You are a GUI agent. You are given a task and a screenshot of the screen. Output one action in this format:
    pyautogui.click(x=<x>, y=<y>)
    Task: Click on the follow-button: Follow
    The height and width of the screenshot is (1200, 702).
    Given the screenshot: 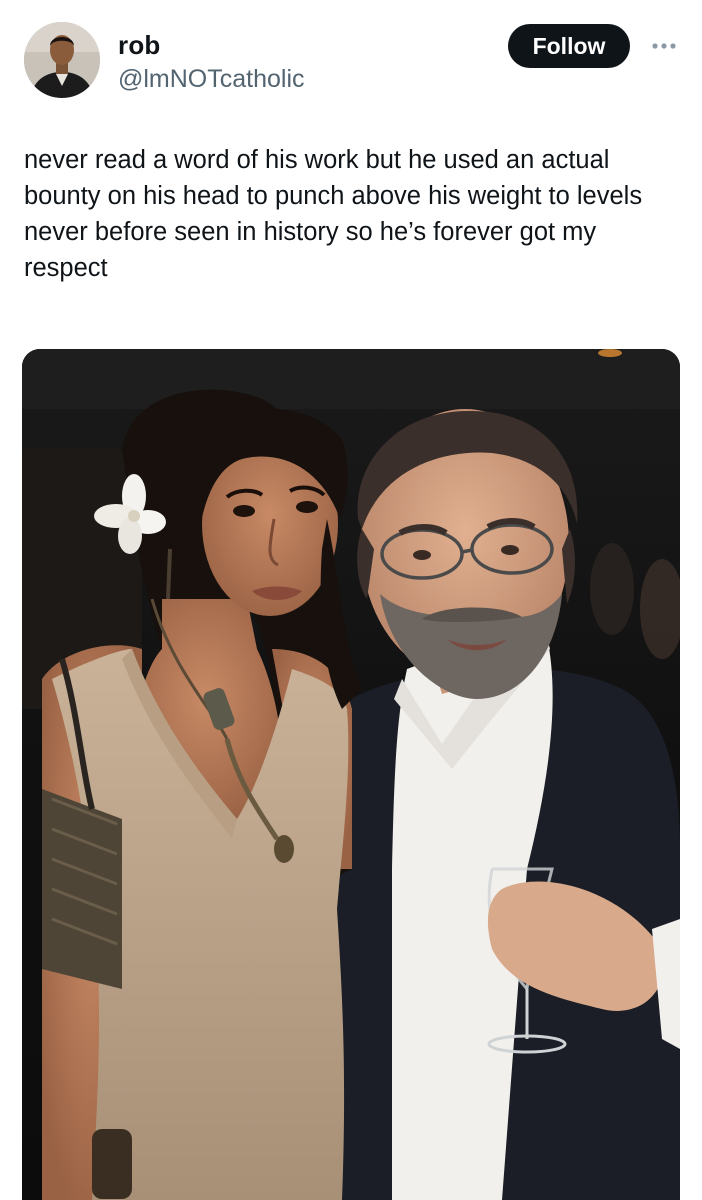 What is the action you would take?
    pyautogui.click(x=569, y=46)
    